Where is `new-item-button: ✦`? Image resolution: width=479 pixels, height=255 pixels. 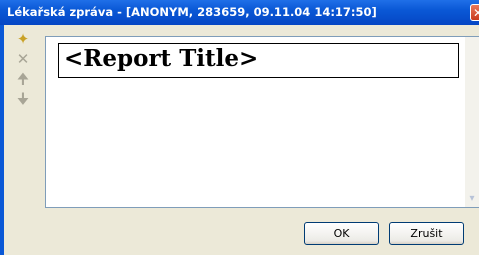 new-item-button: ✦ is located at coordinates (23, 39).